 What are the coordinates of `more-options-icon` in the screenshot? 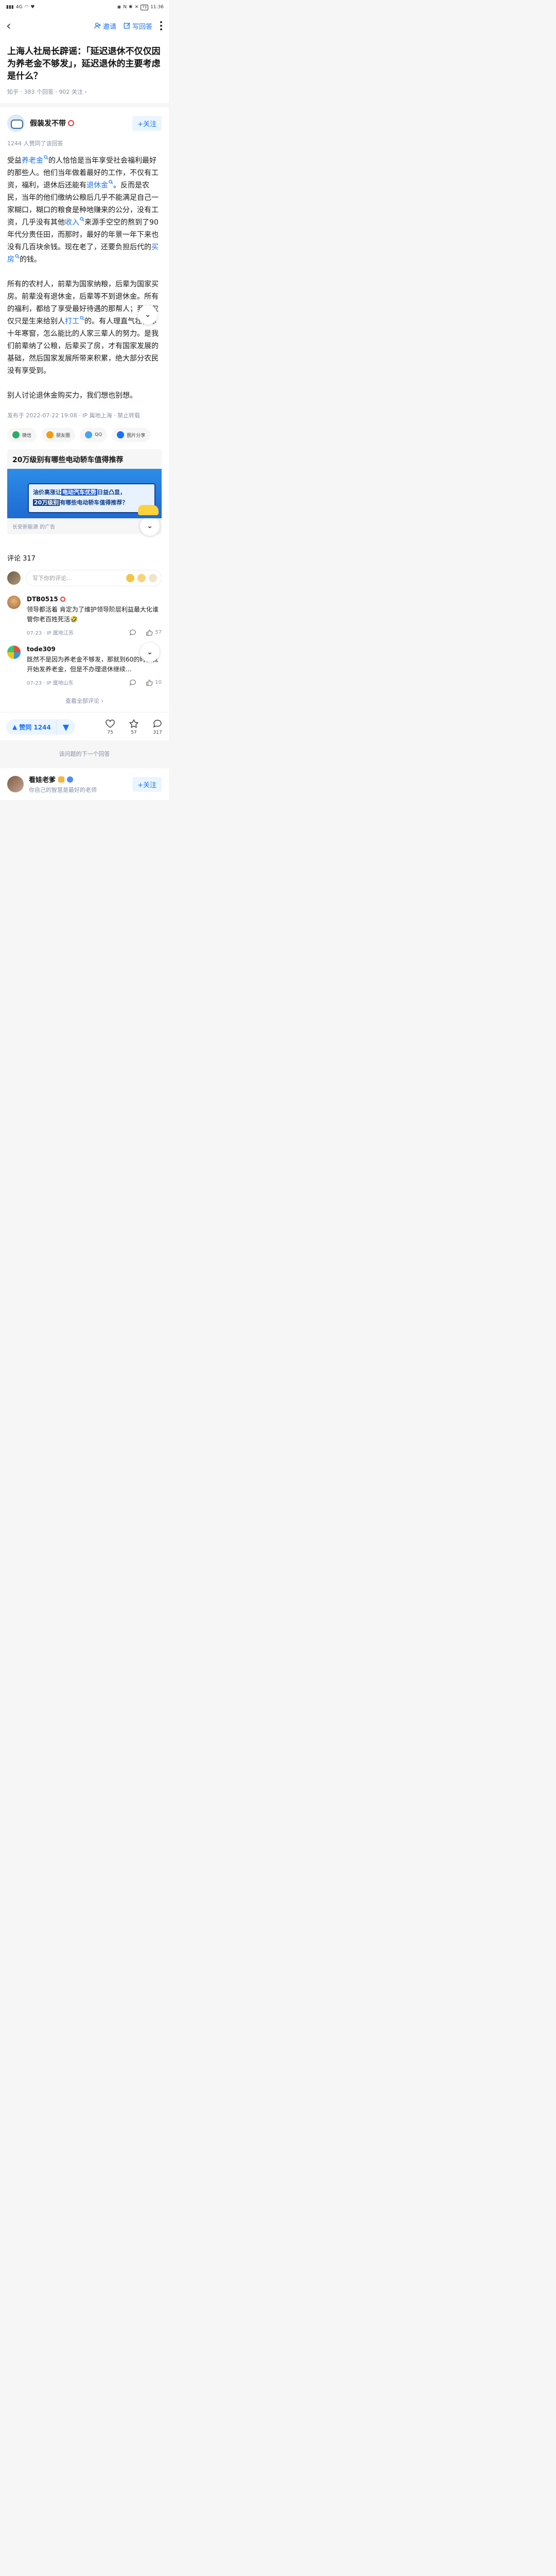 It's located at (161, 25).